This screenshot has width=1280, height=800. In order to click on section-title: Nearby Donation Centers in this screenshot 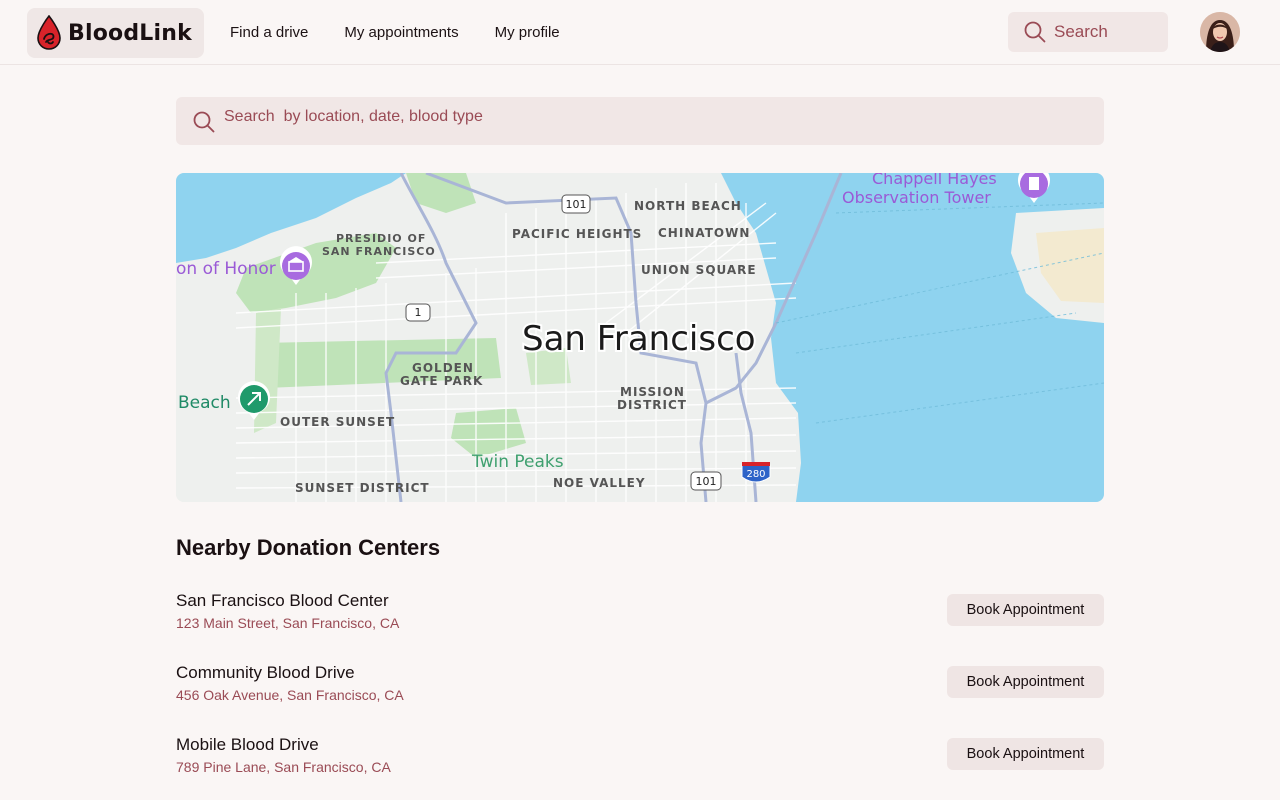, I will do `click(308, 547)`.